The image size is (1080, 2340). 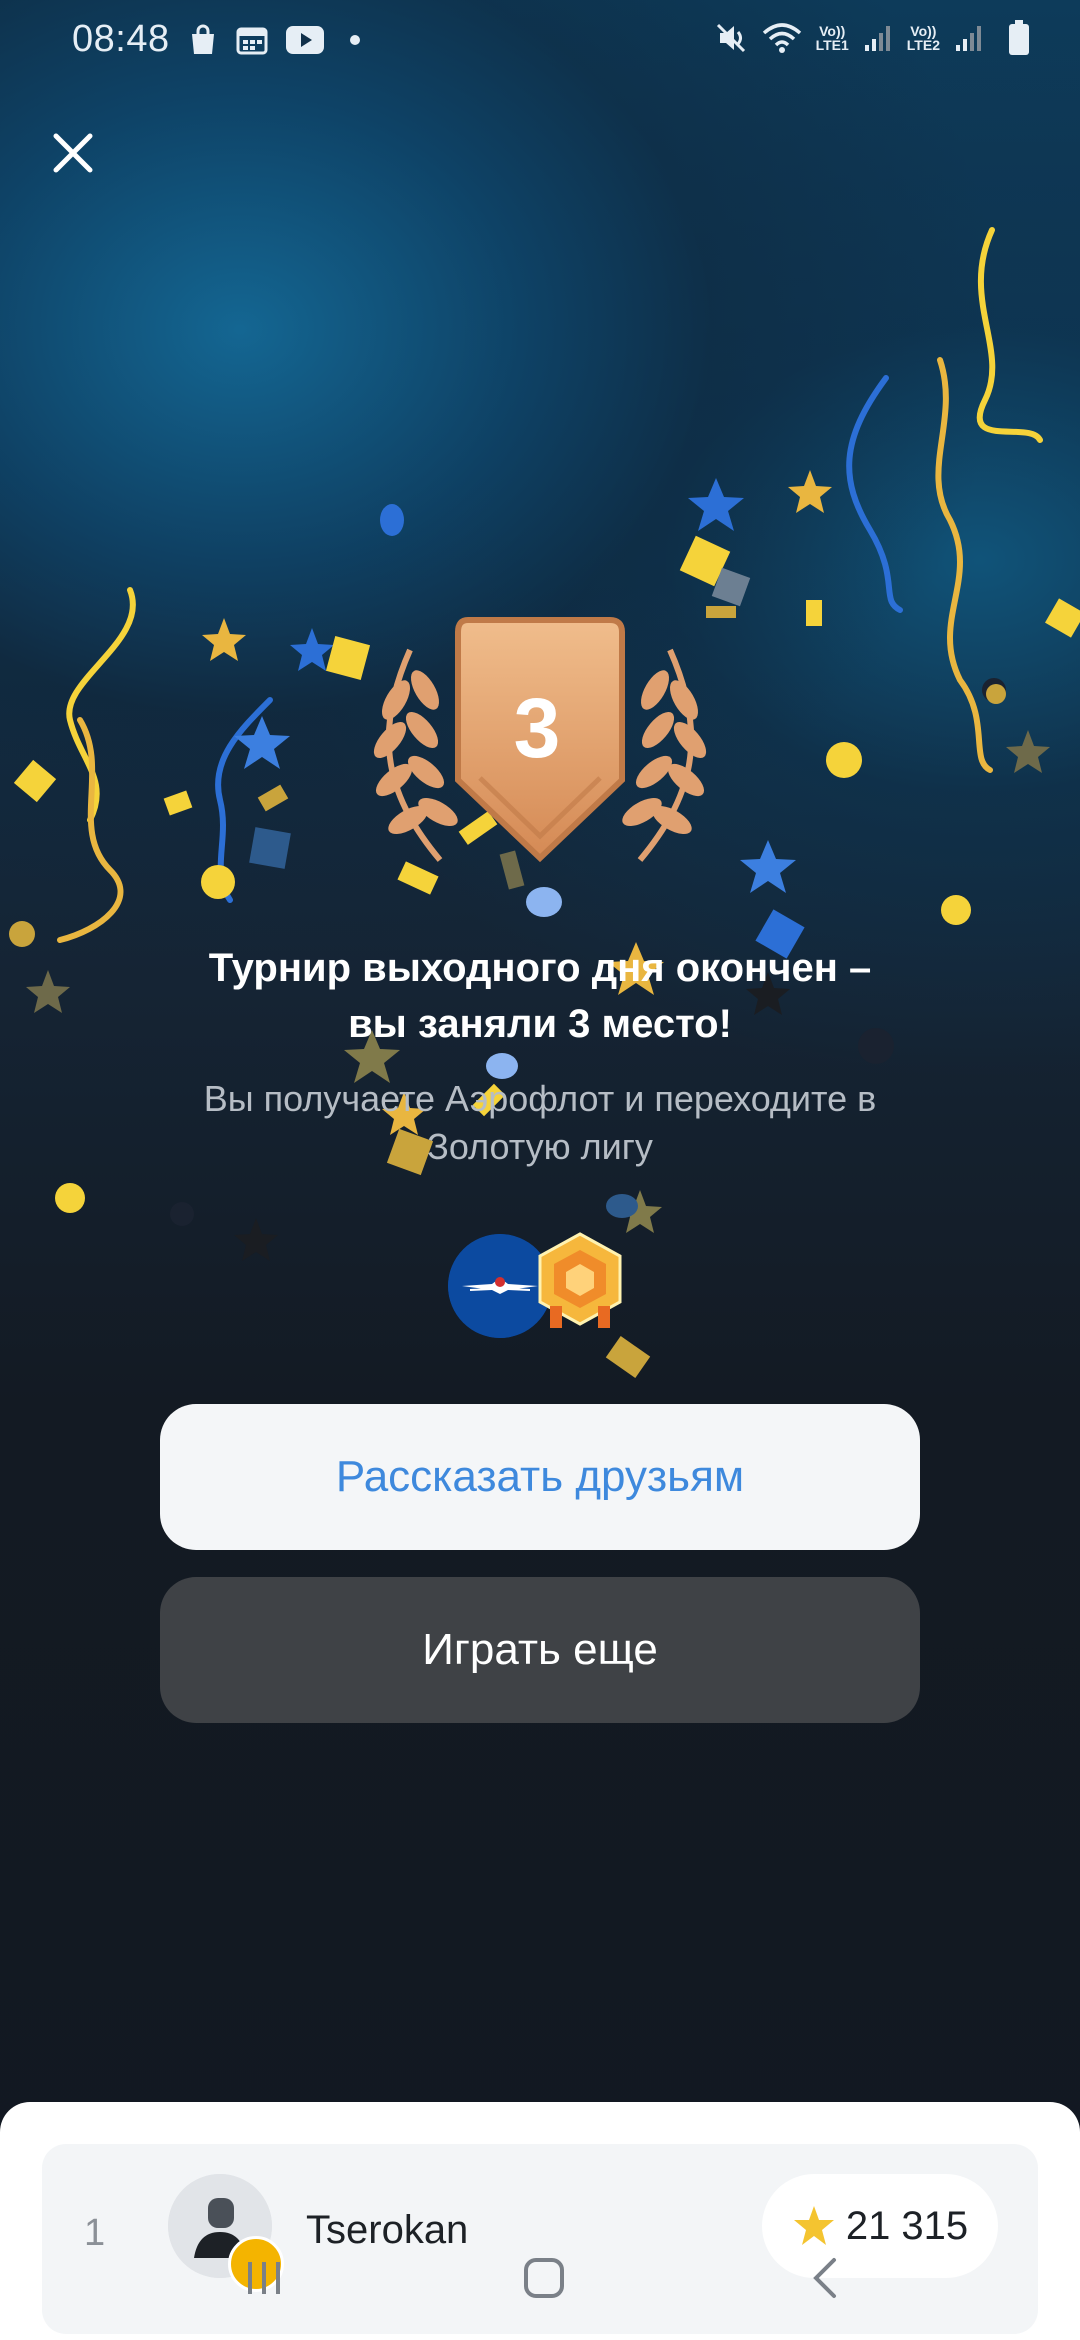 What do you see at coordinates (305, 40) in the screenshot?
I see `youtube-icon` at bounding box center [305, 40].